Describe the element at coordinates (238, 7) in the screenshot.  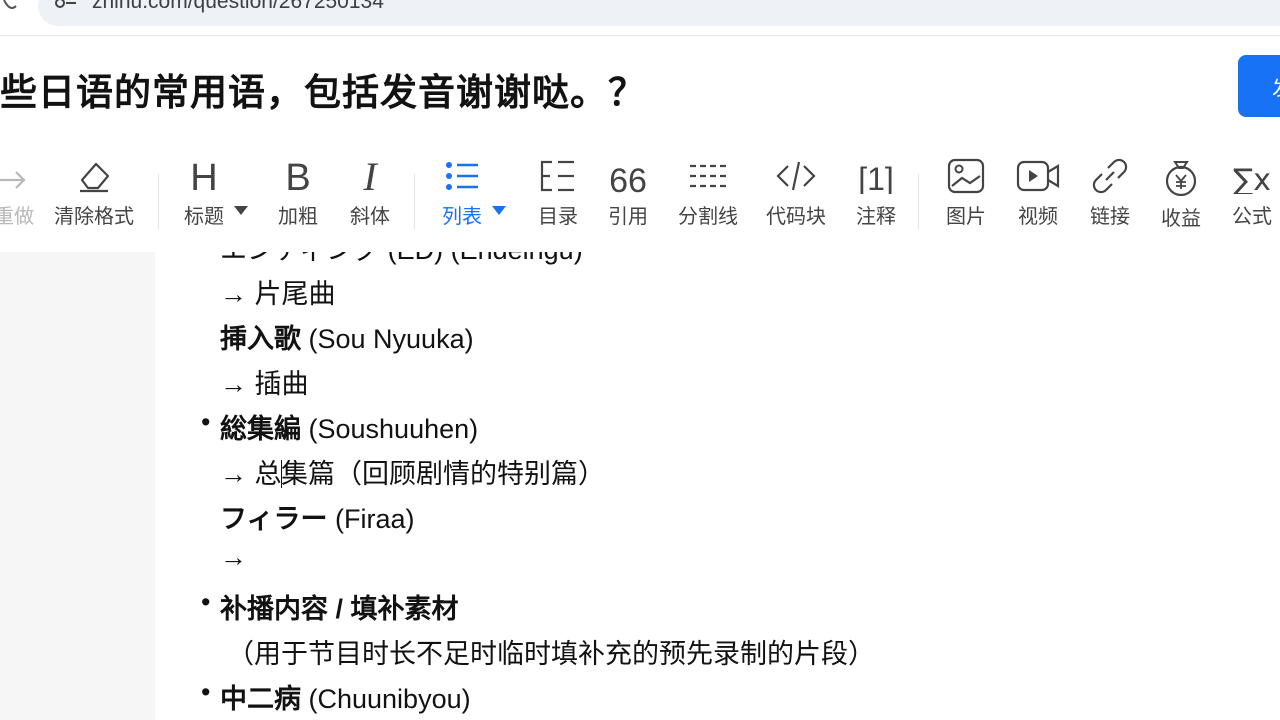
I see `url-text: zhihu.com/question/267250134` at that location.